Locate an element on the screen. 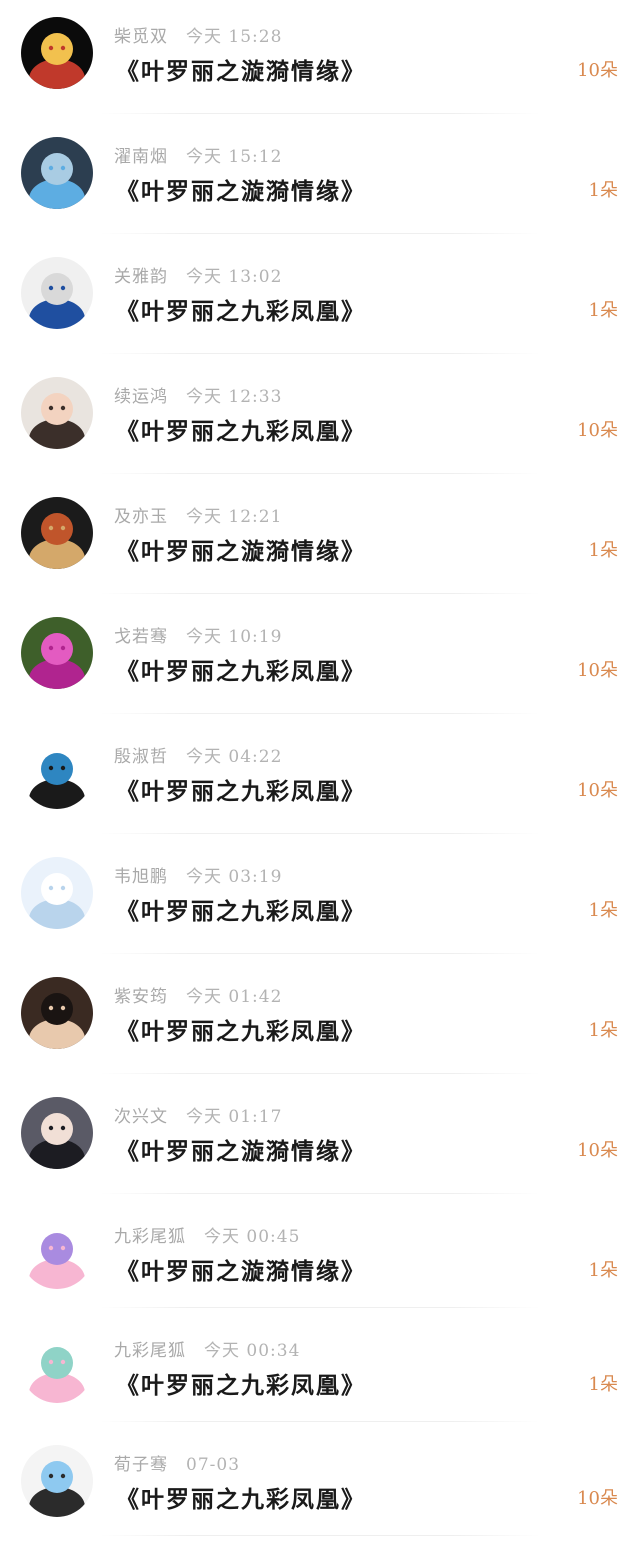 Image resolution: width=640 pixels, height=1551 pixels. message-meta: 紫安筠 今天 01:42 is located at coordinates (198, 994).